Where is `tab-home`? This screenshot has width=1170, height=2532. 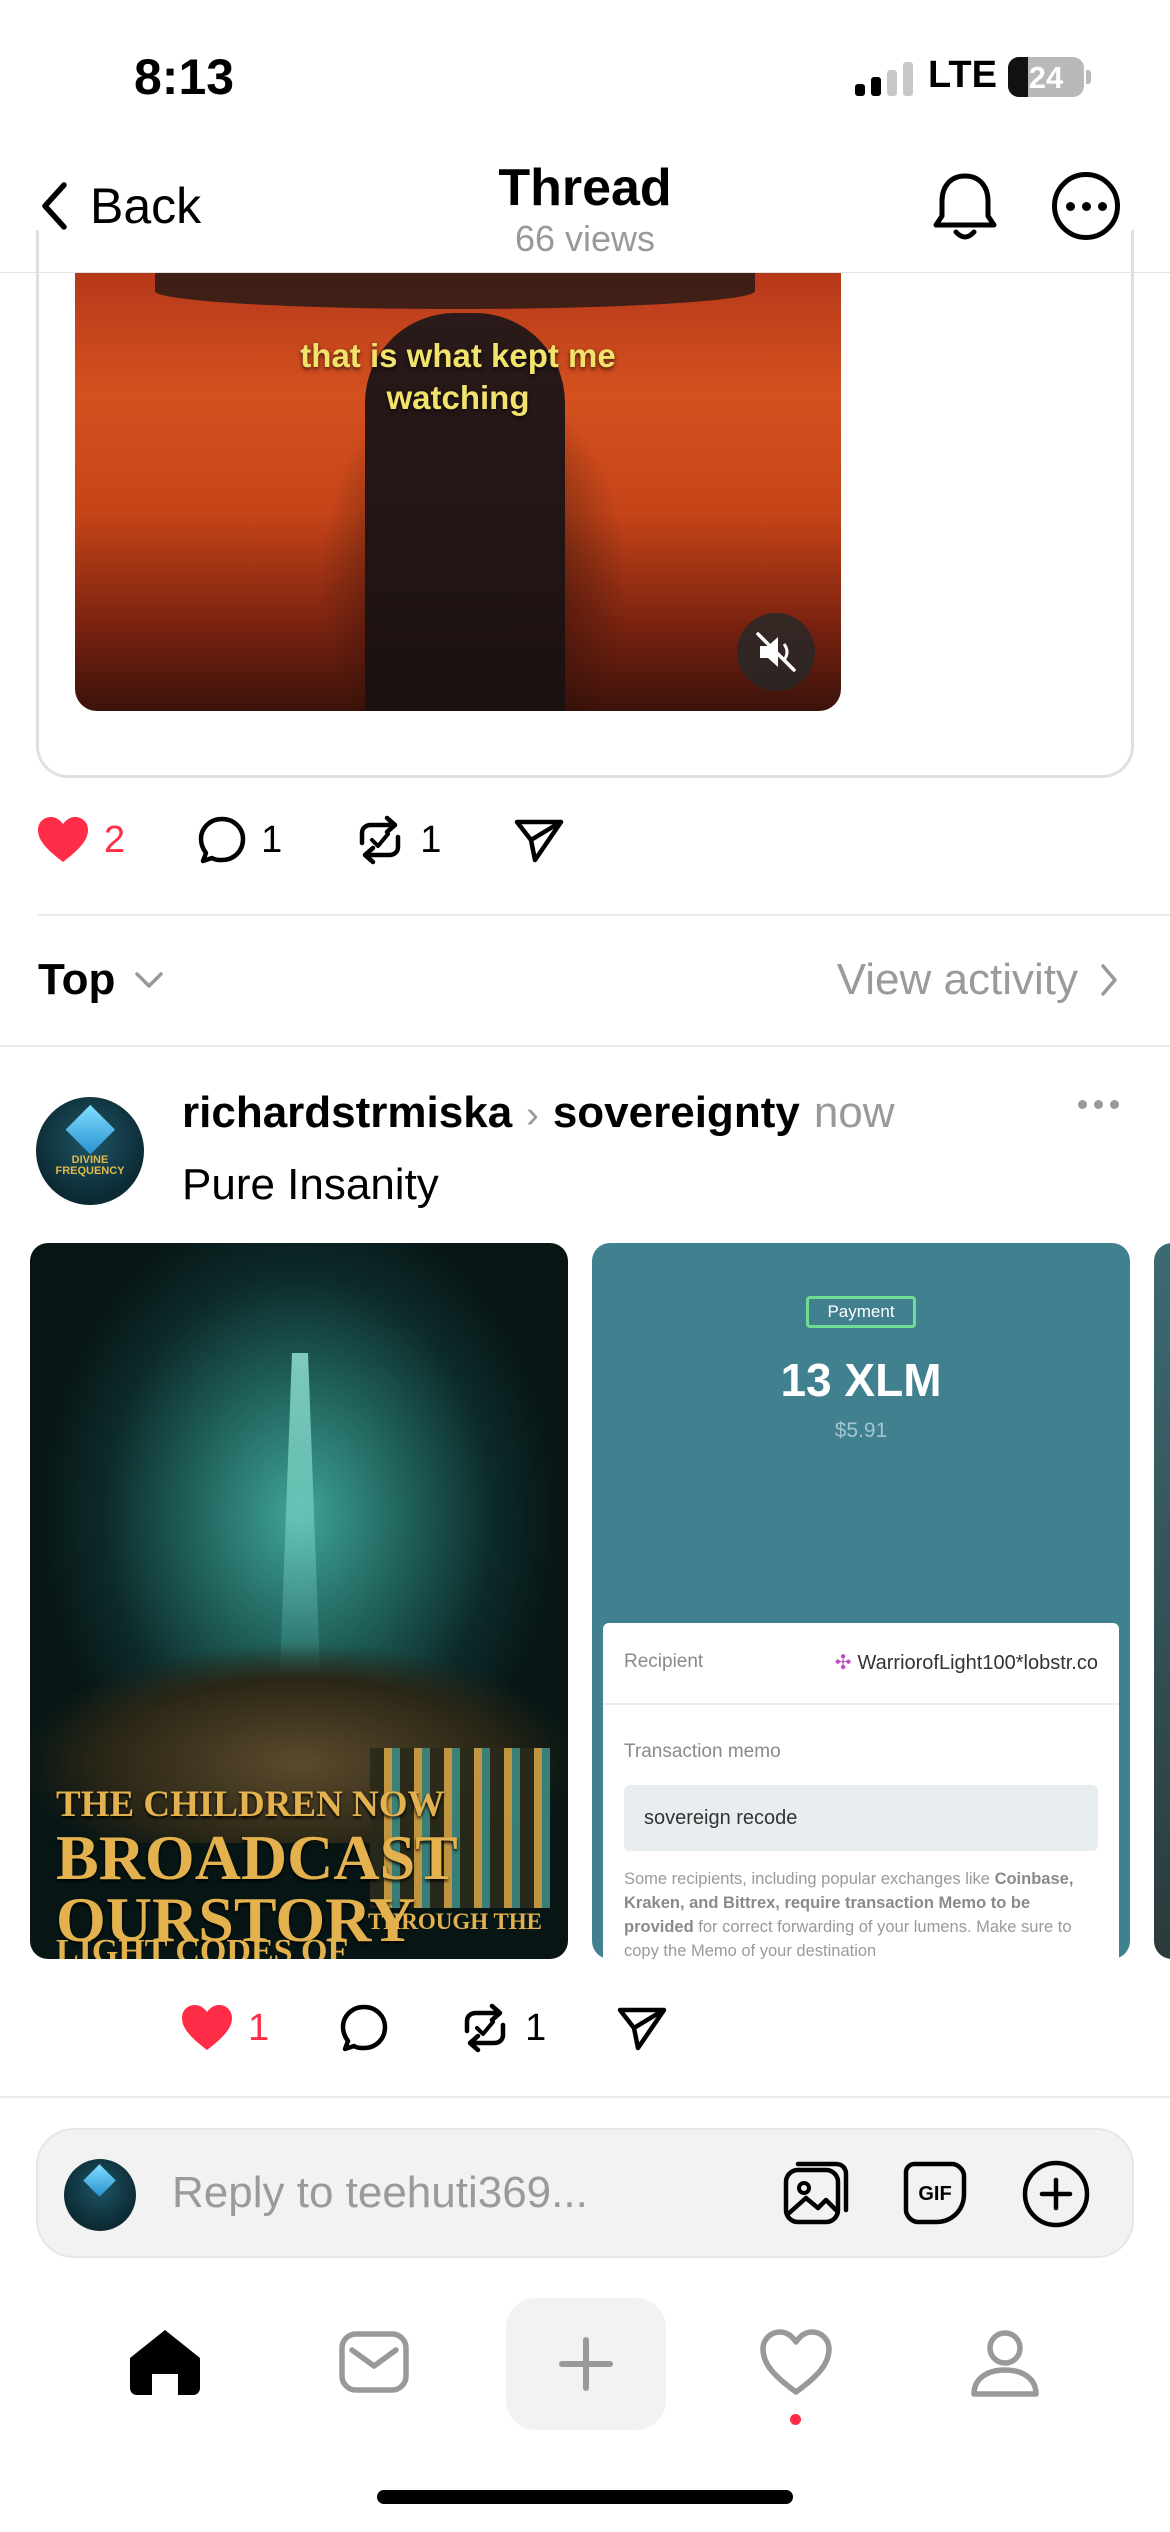 tab-home is located at coordinates (165, 2364).